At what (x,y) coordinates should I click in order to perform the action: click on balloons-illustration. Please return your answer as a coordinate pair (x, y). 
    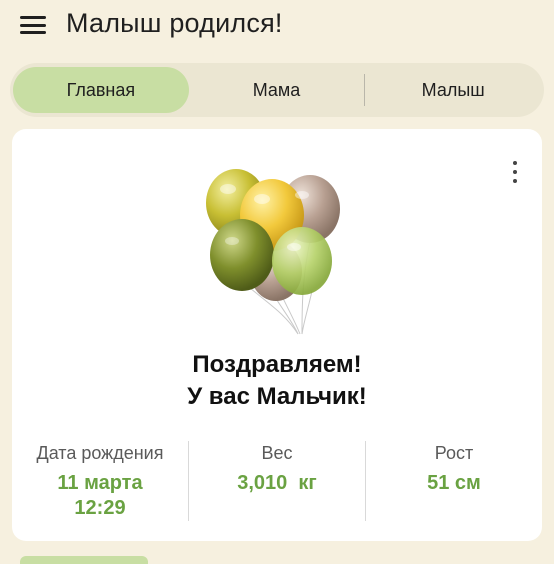
    Looking at the image, I should click on (273, 252).